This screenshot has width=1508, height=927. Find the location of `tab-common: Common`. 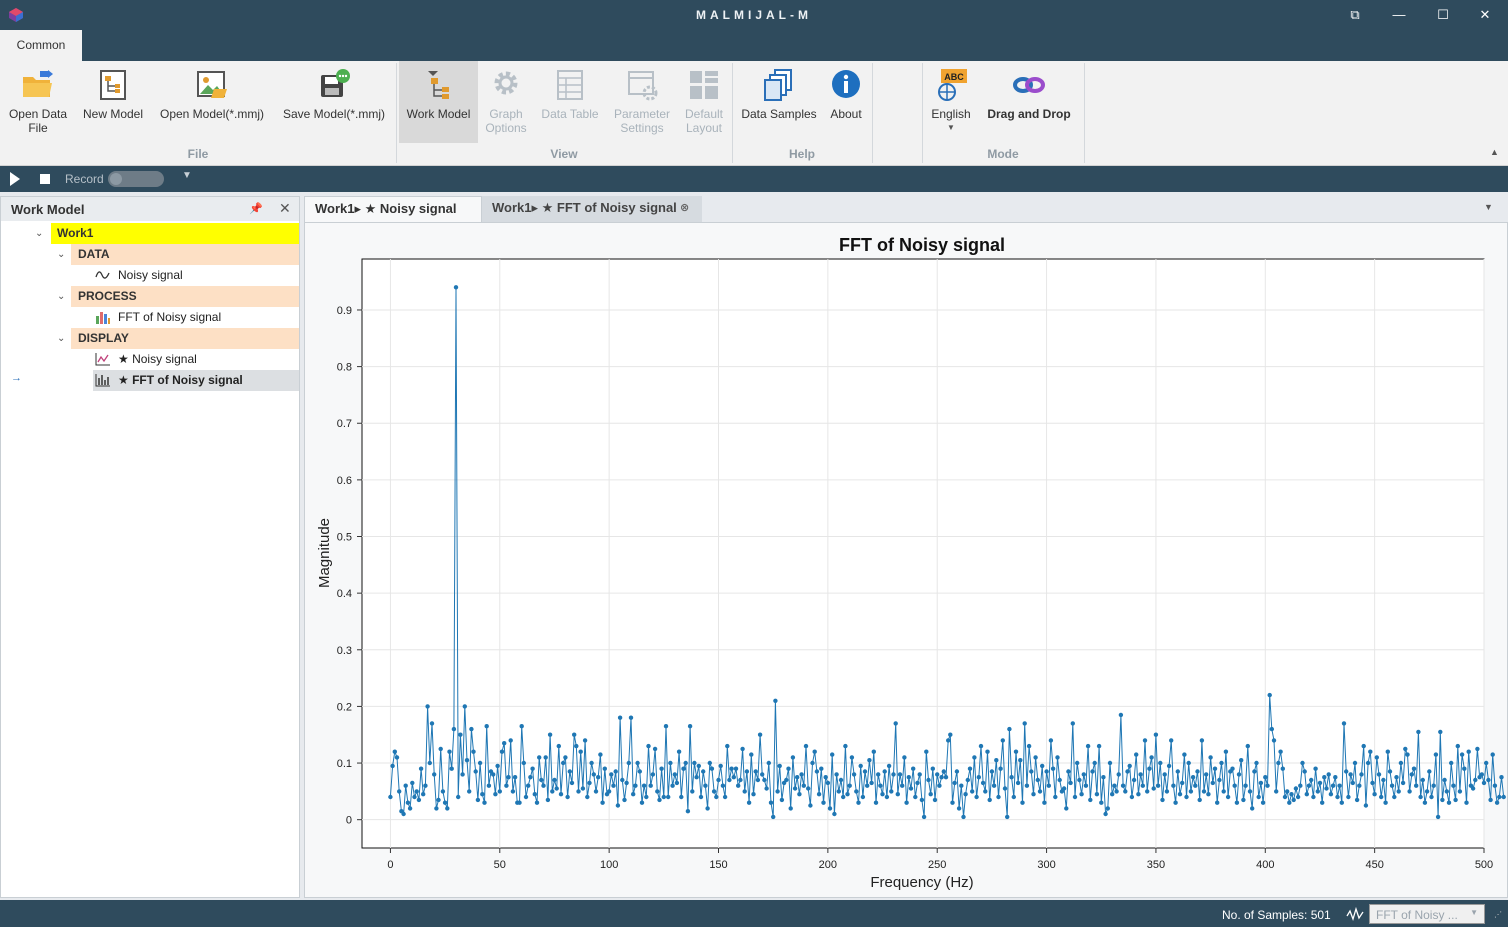

tab-common: Common is located at coordinates (41, 45).